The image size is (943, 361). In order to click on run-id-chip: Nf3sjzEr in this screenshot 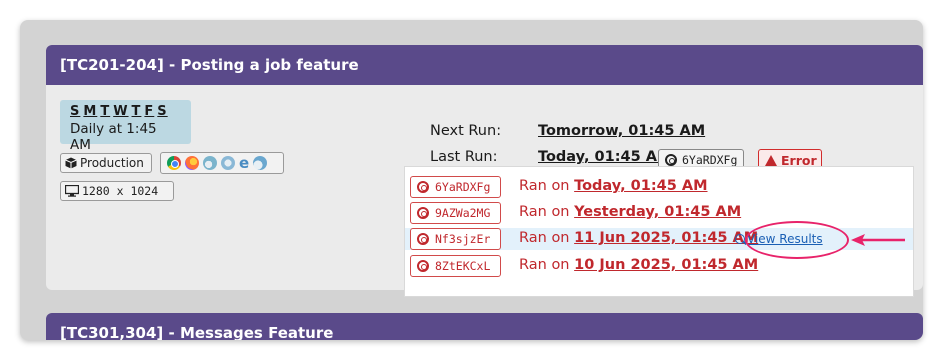, I will do `click(455, 239)`.